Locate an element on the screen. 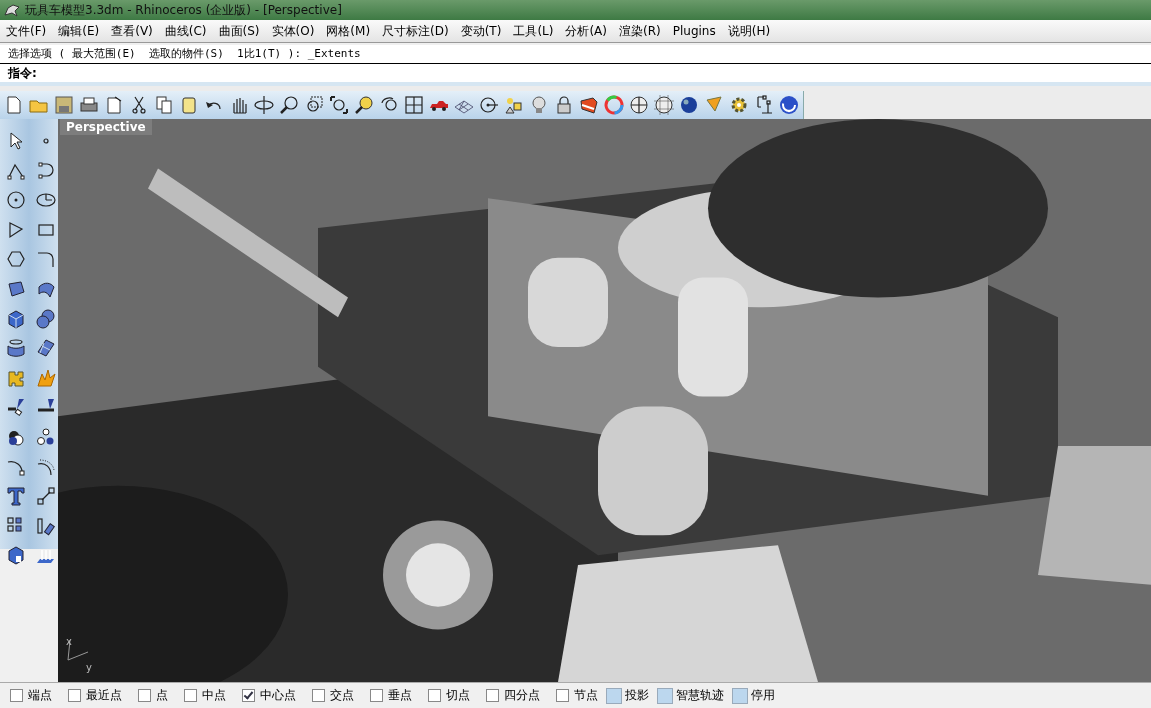 Image resolution: width=1151 pixels, height=708 pixels. checkbox-label: 四分点 is located at coordinates (522, 695).